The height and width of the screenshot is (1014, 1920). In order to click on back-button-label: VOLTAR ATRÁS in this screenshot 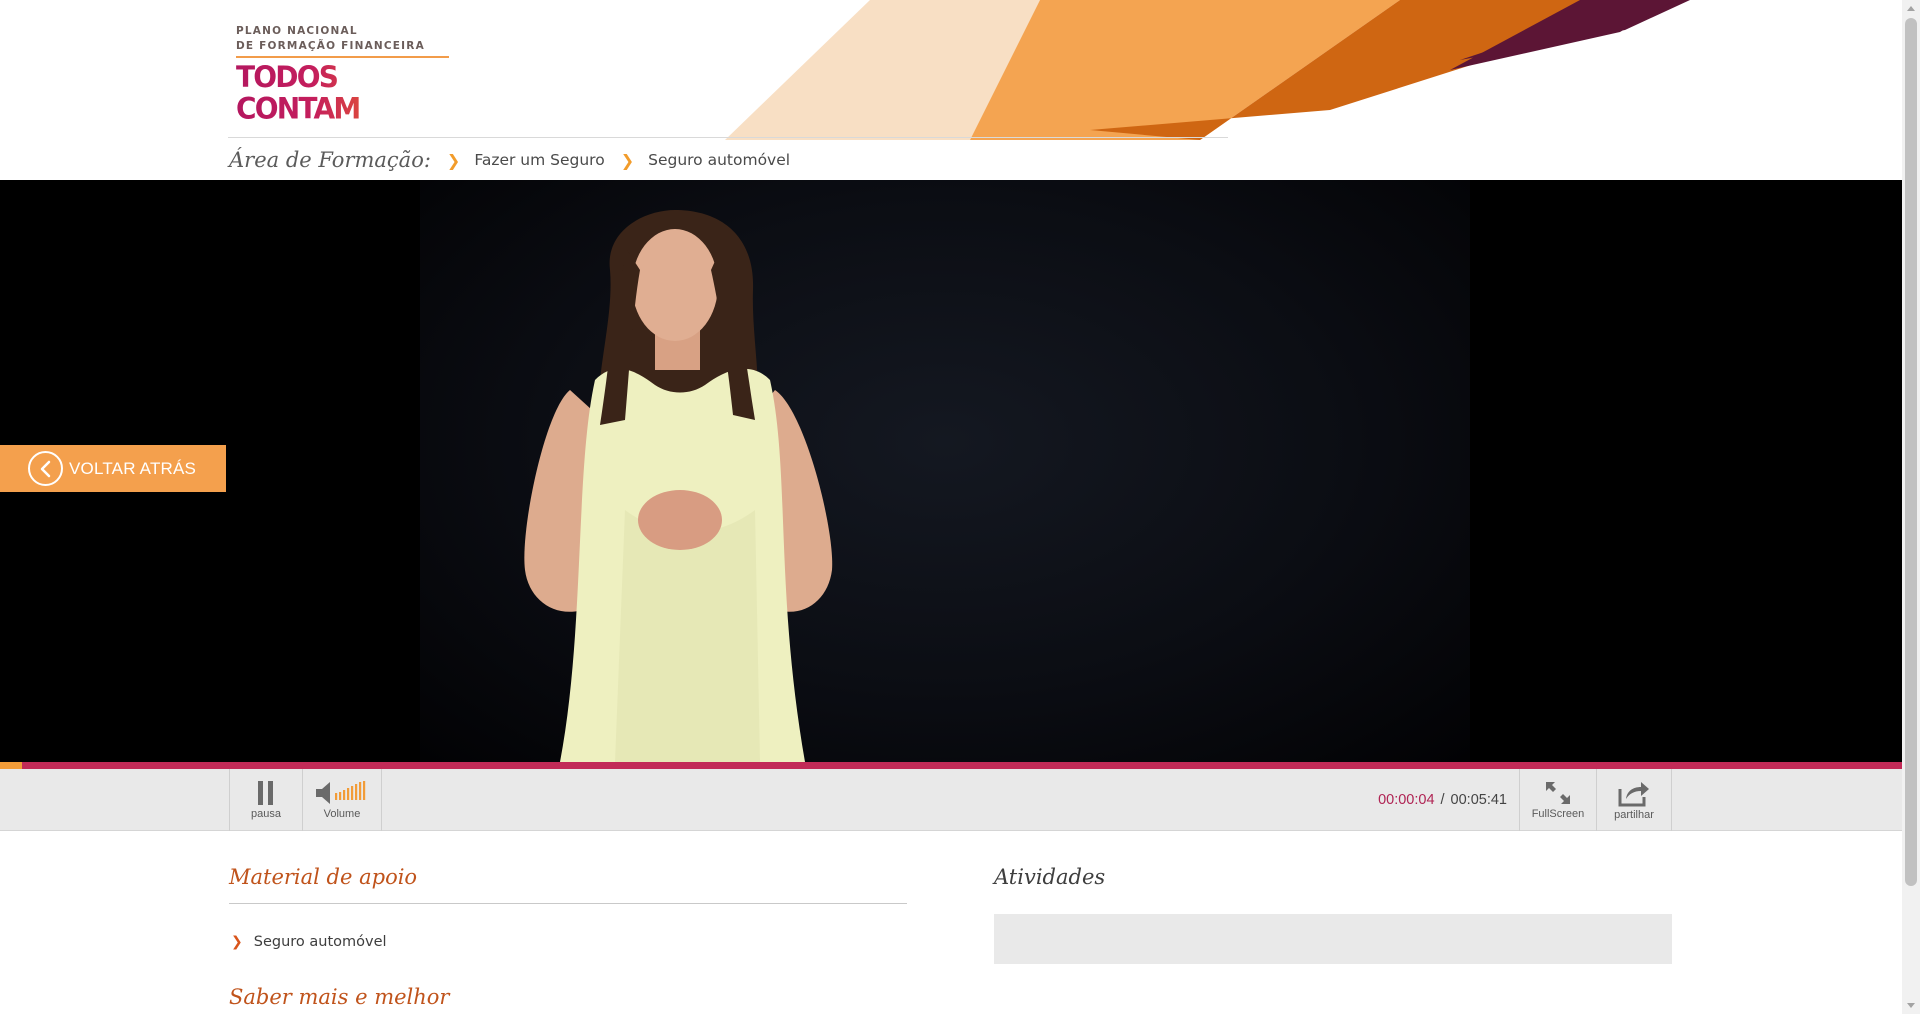, I will do `click(133, 468)`.